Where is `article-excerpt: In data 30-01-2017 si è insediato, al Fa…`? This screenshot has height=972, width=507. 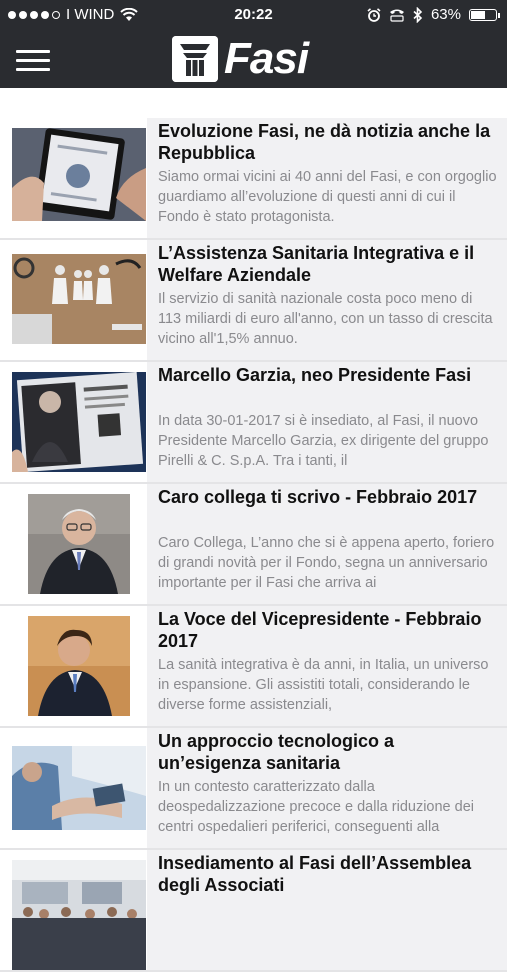
article-excerpt: In data 30-01-2017 si è insediato, al Fa… is located at coordinates (323, 441).